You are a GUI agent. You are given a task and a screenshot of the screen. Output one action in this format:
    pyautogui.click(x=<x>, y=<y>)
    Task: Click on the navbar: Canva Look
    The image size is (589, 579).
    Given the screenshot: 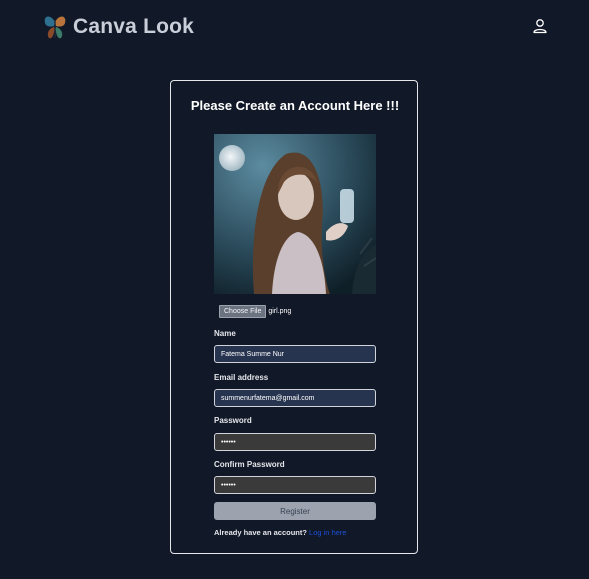 What is the action you would take?
    pyautogui.click(x=294, y=28)
    